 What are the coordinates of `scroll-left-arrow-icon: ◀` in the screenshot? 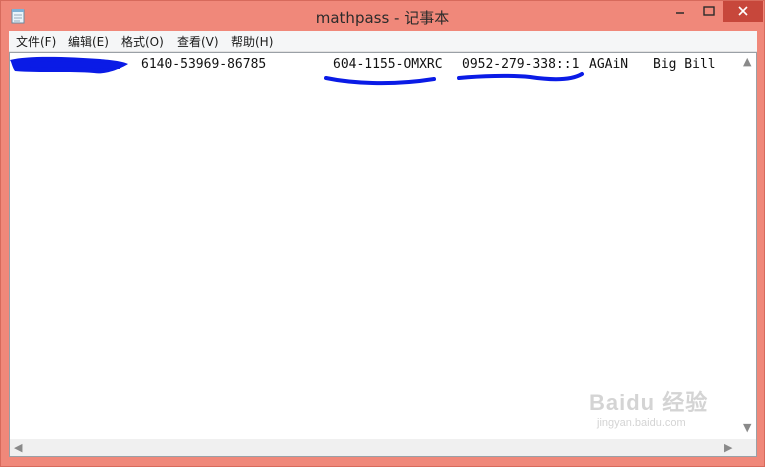 It's located at (18, 447).